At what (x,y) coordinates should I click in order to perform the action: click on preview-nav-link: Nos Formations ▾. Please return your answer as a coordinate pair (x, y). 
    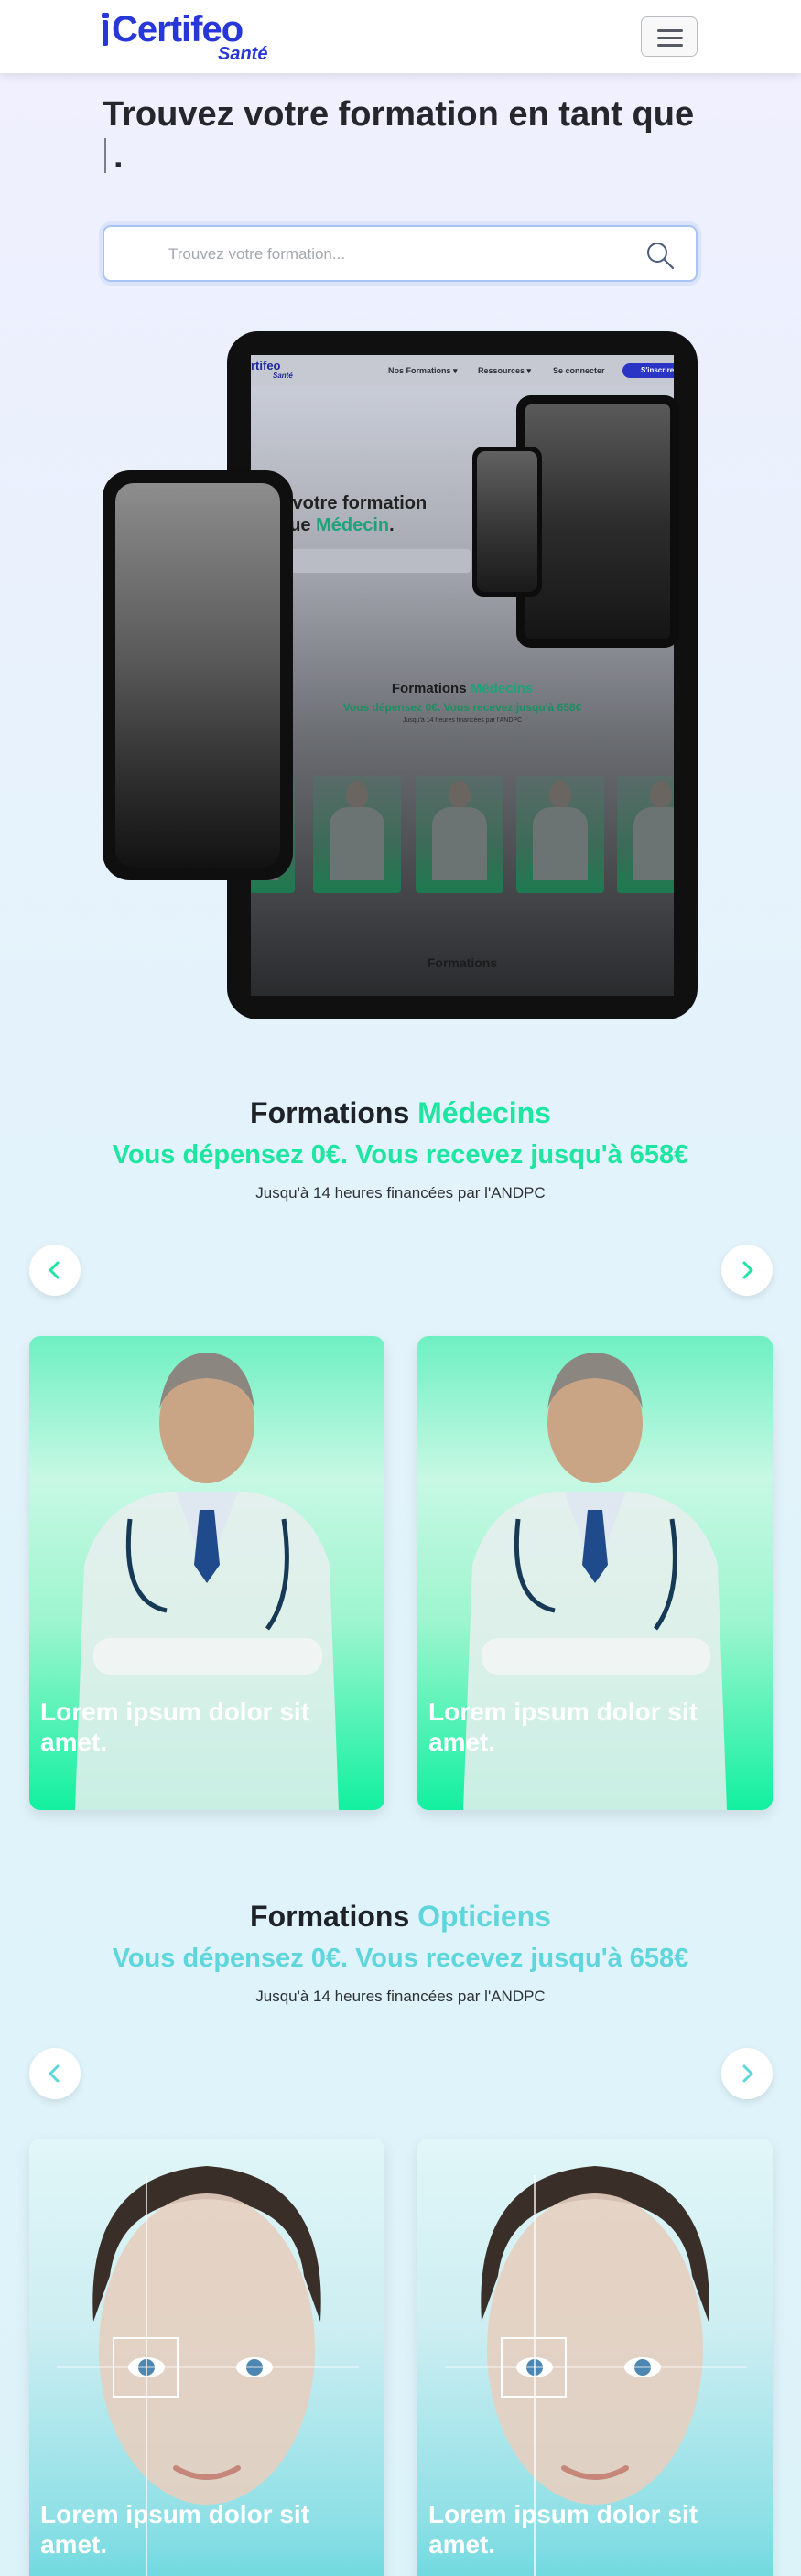
    Looking at the image, I should click on (423, 370).